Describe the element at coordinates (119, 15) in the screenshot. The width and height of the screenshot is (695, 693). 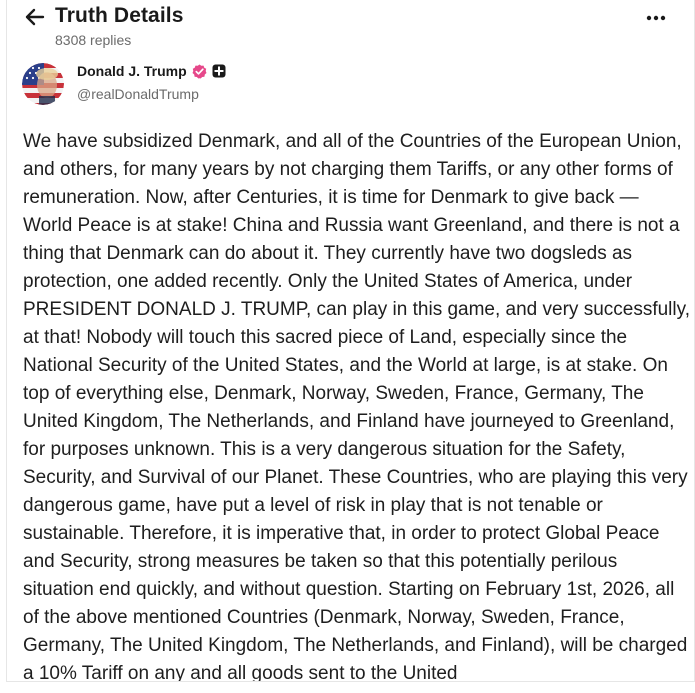
I see `page-title: Truth Details` at that location.